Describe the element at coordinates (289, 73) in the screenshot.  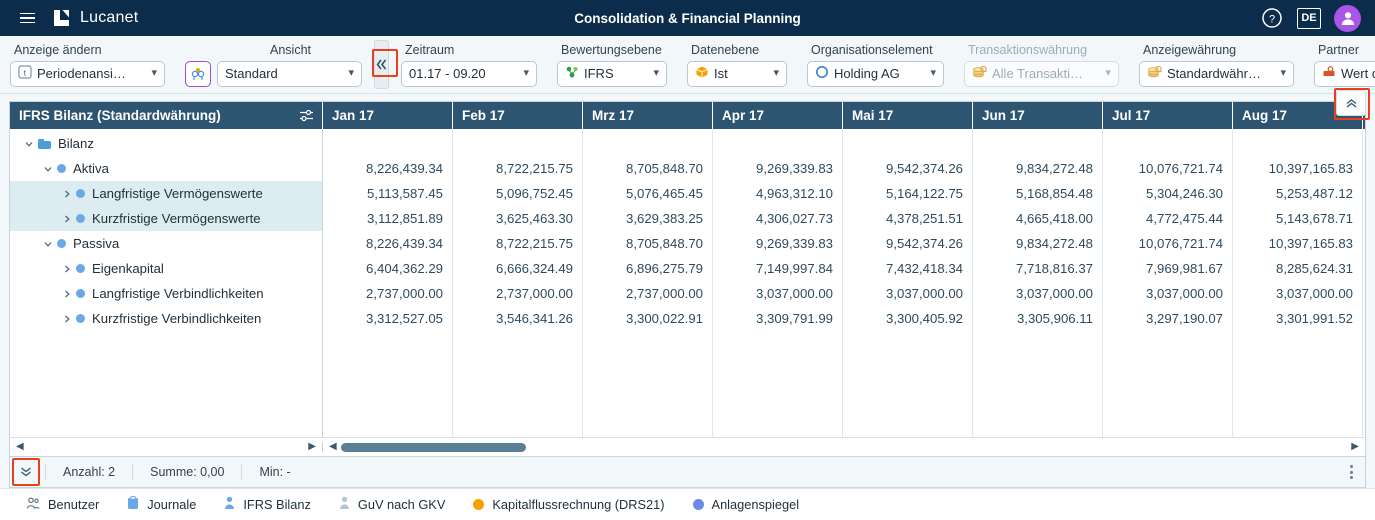
I see `select-ansicht: Standard ▾` at that location.